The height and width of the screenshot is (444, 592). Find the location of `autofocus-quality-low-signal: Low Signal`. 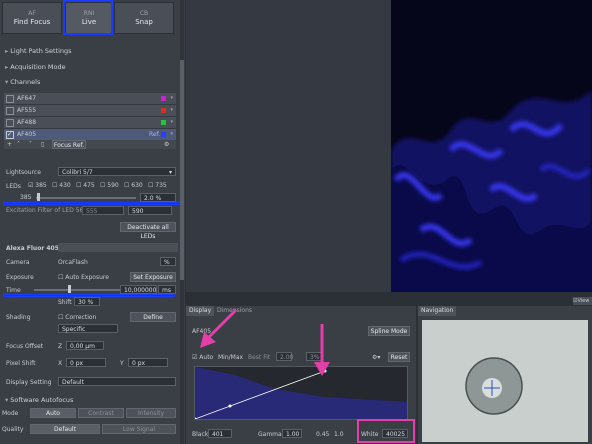

autofocus-quality-low-signal: Low Signal is located at coordinates (139, 429).